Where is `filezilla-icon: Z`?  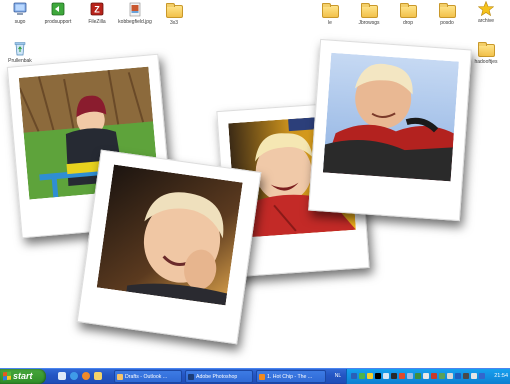 filezilla-icon: Z is located at coordinates (97, 9).